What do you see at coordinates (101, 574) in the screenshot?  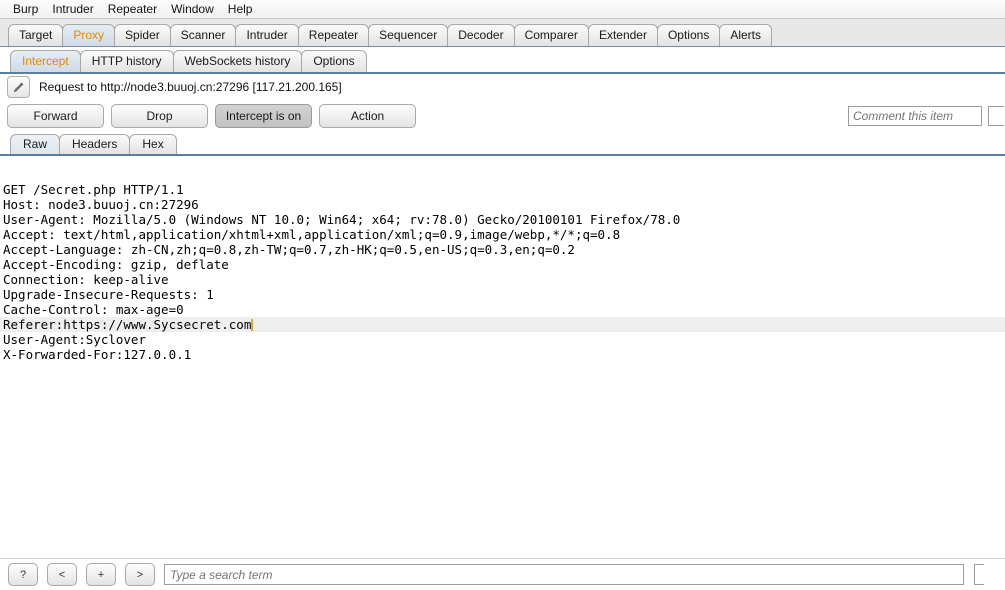 I see `add-search-button: +` at bounding box center [101, 574].